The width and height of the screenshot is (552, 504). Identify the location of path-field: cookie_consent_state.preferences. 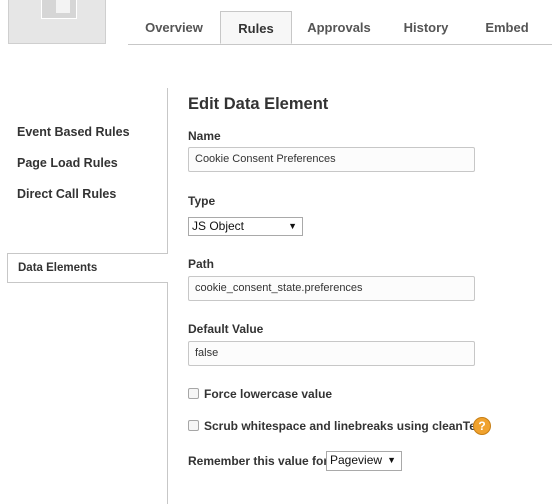
(331, 288).